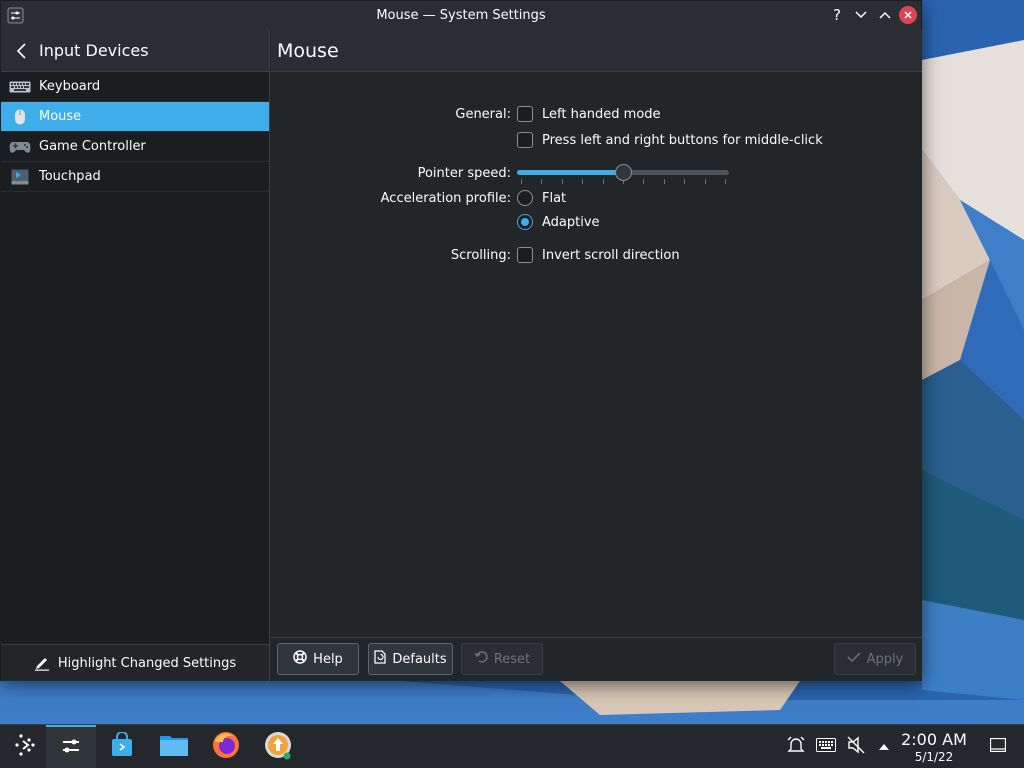  Describe the element at coordinates (481, 659) in the screenshot. I see `undo-icon` at that location.